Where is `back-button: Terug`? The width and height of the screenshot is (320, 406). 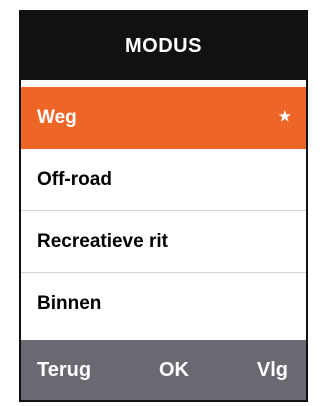
back-button: Terug is located at coordinates (64, 370).